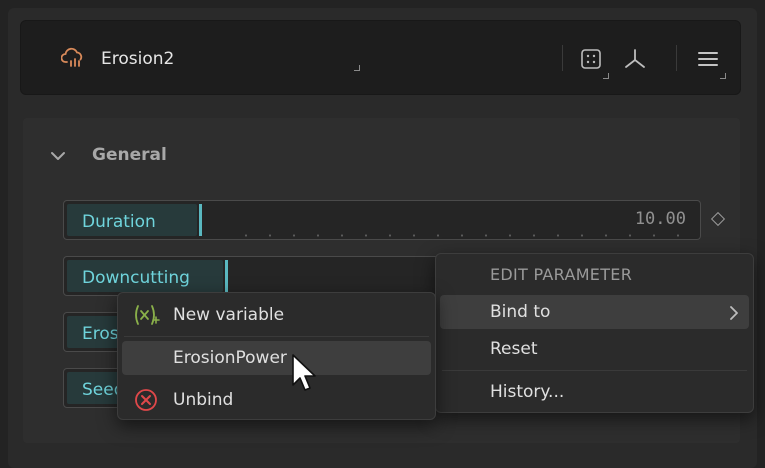 Image resolution: width=765 pixels, height=468 pixels. I want to click on chevron-down-icon, so click(58, 156).